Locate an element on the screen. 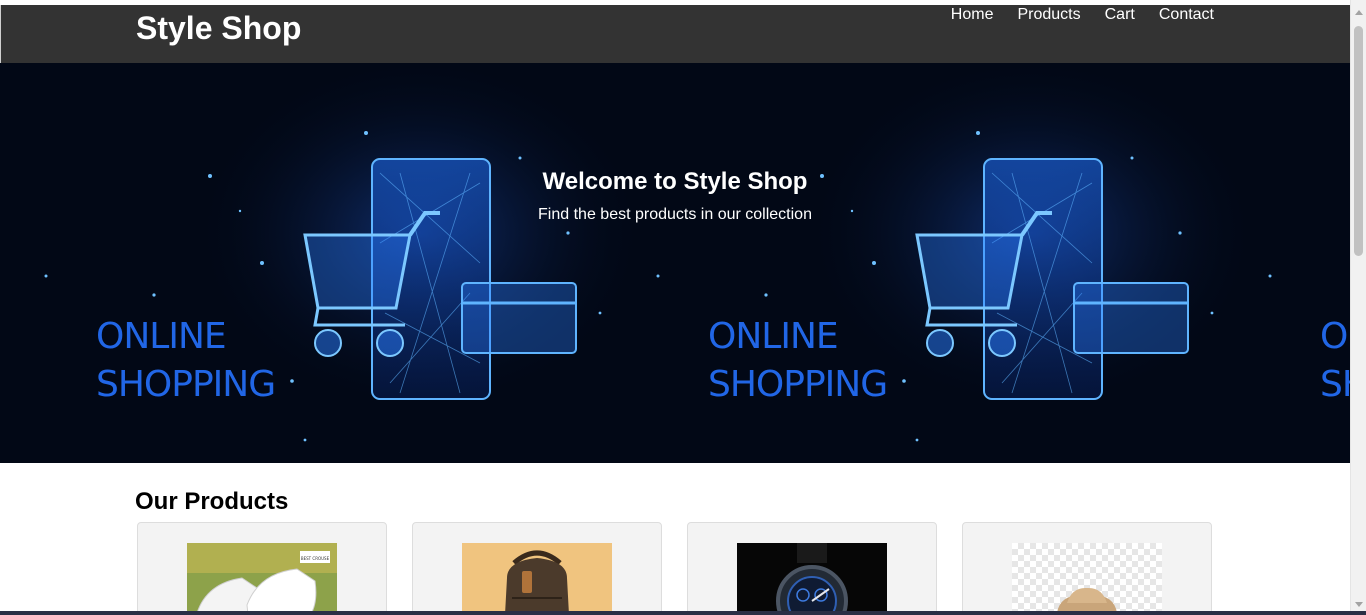  nav-products-link: Products is located at coordinates (1048, 15).